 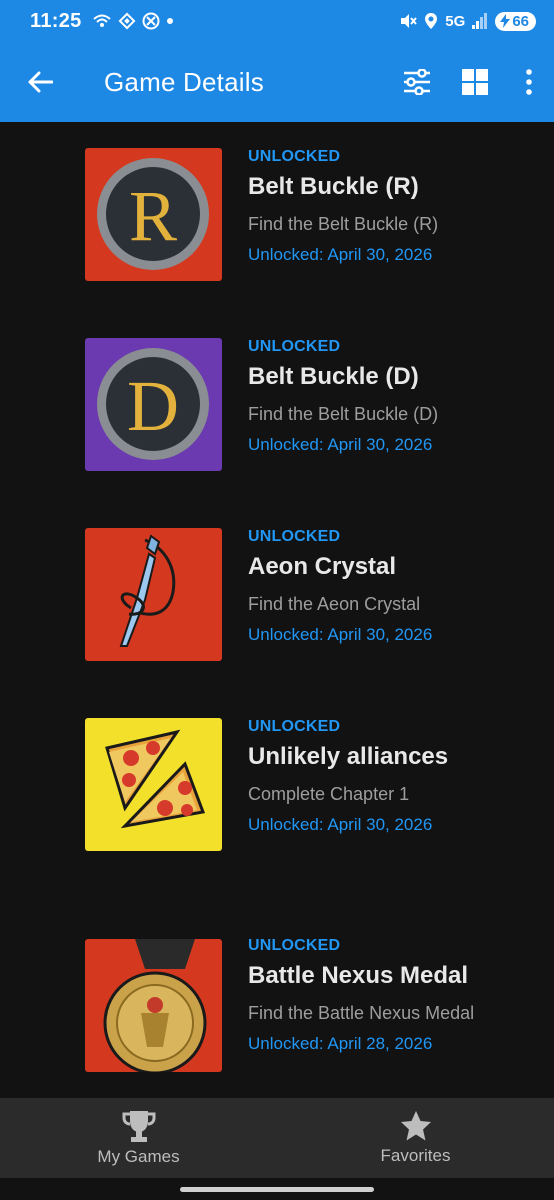 I want to click on bottom-nav: My Games Favorites, so click(x=277, y=1138).